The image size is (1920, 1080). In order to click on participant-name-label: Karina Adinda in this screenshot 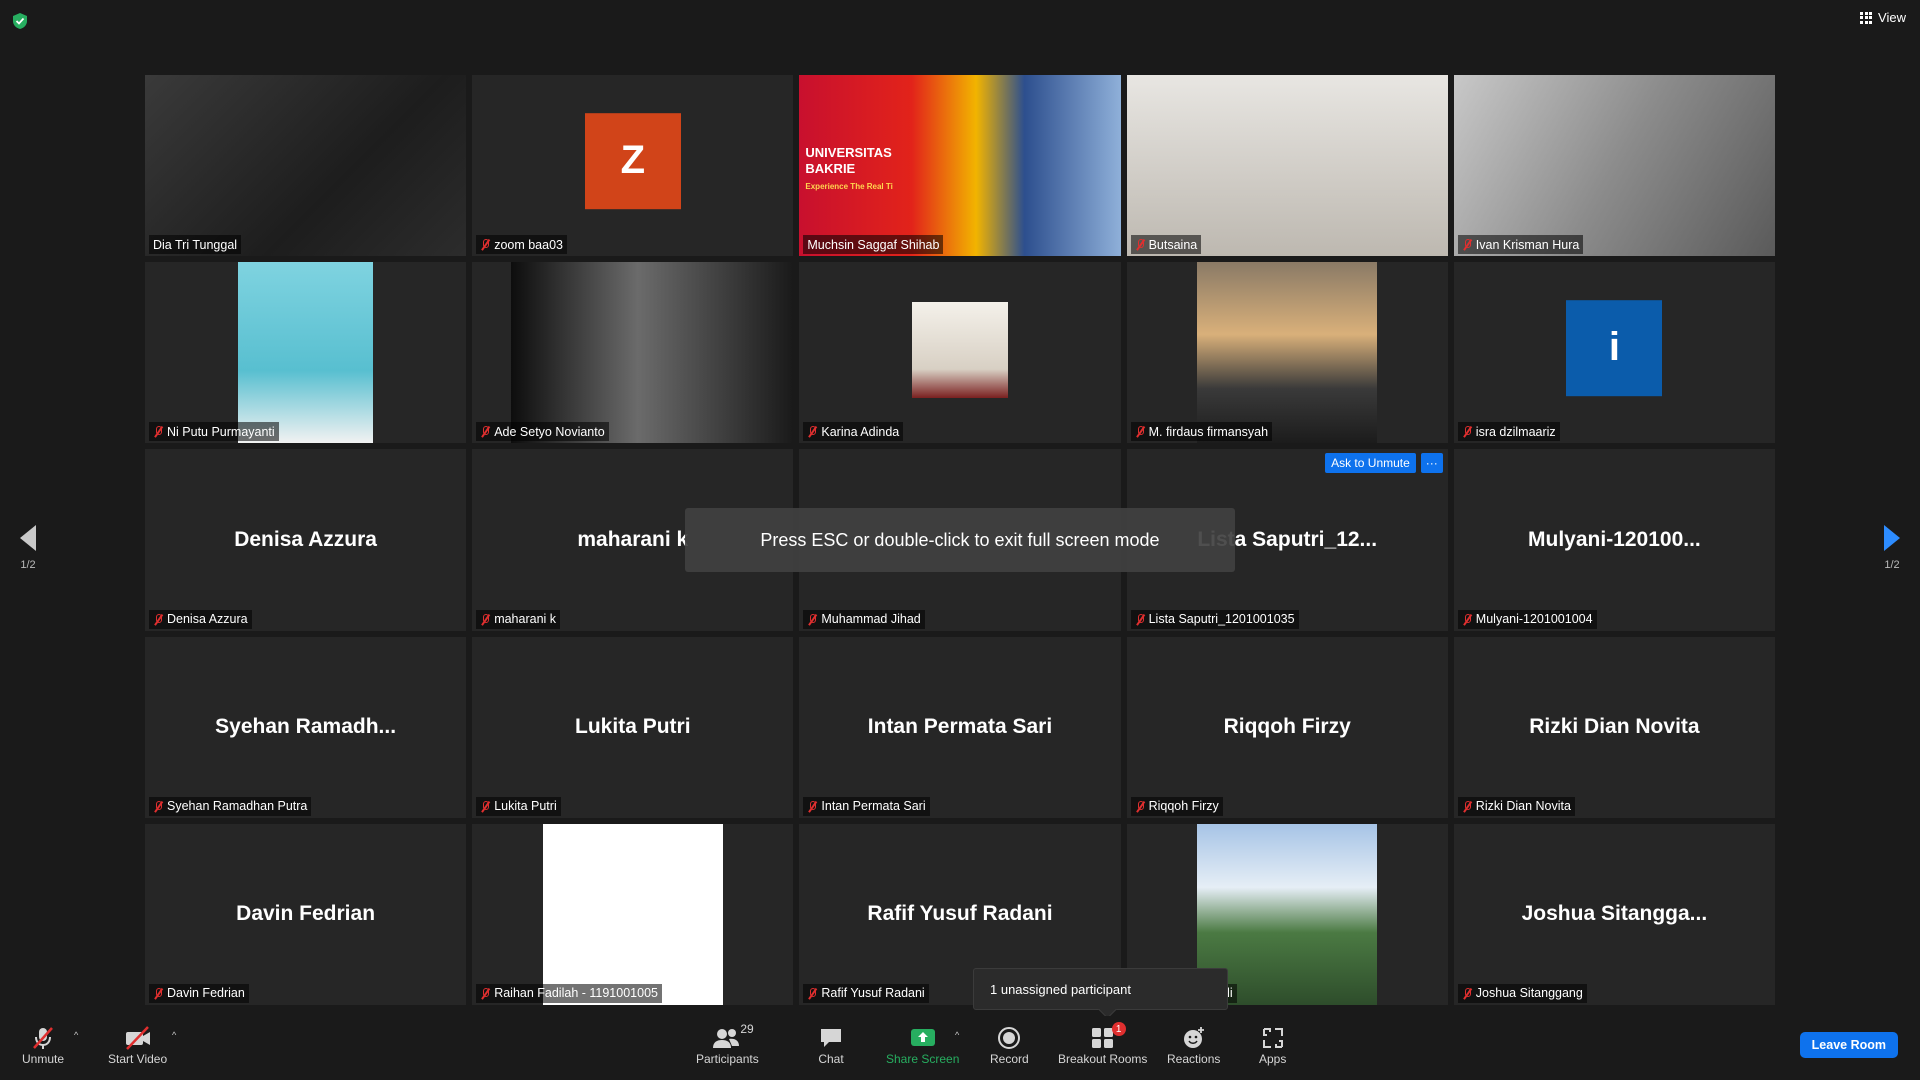, I will do `click(853, 432)`.